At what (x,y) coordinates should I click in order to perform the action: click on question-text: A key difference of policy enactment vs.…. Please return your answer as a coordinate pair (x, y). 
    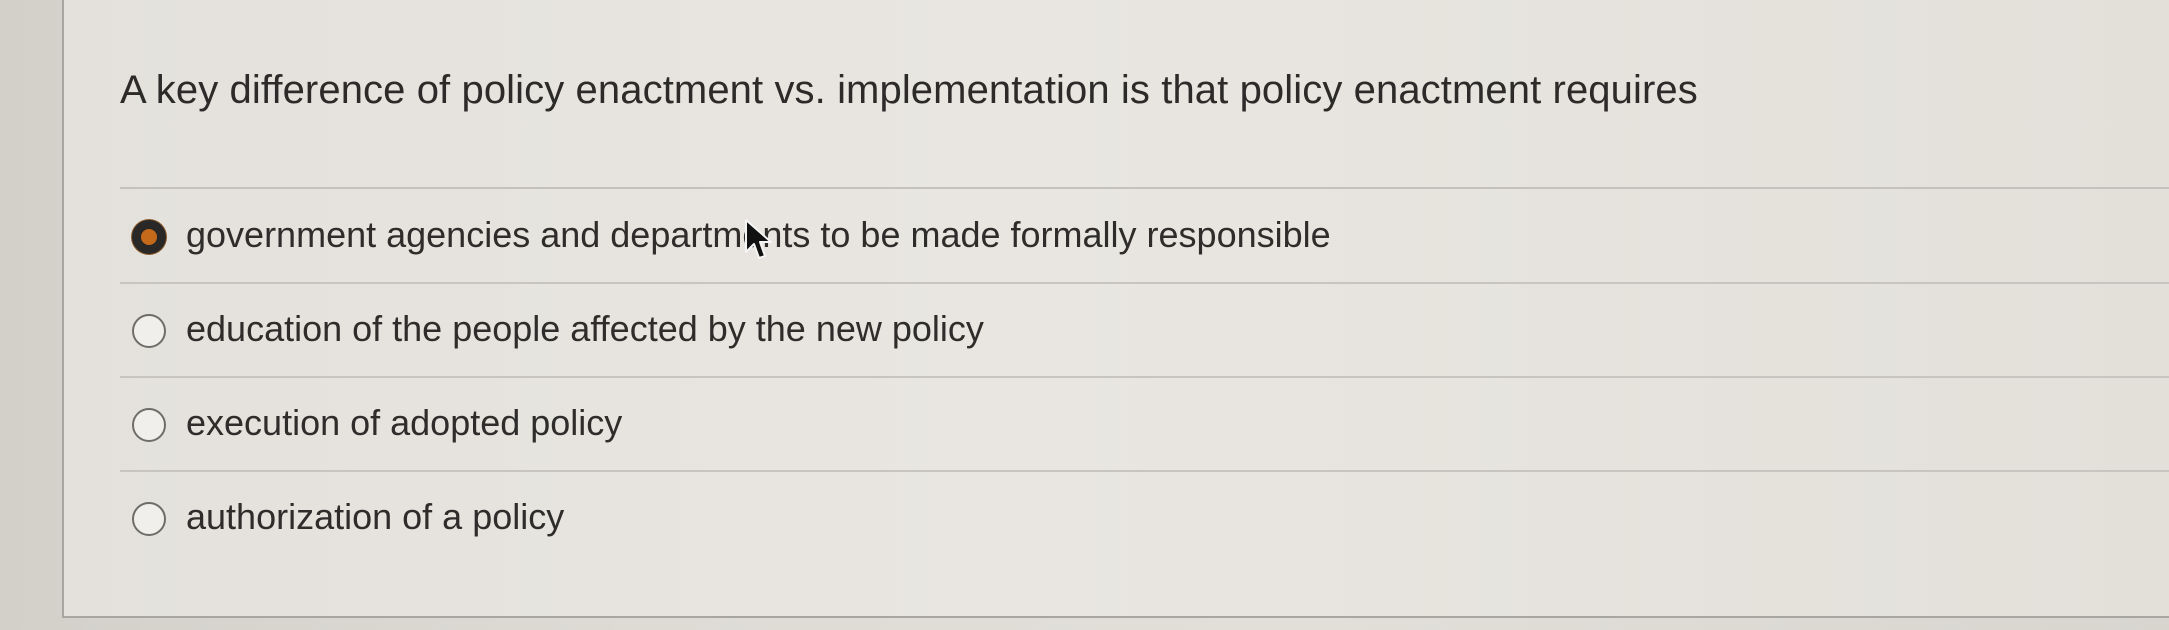
    Looking at the image, I should click on (909, 90).